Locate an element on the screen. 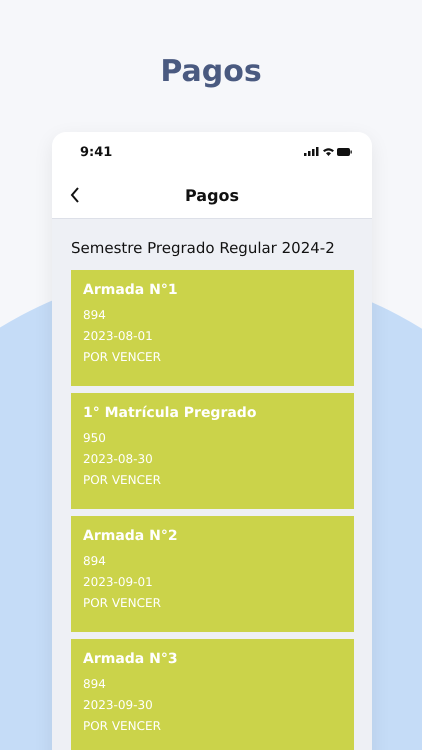 Image resolution: width=422 pixels, height=750 pixels. payment-card: 1° Matrícula Pregrado 950 2023-08-30 POR VENCER is located at coordinates (212, 451).